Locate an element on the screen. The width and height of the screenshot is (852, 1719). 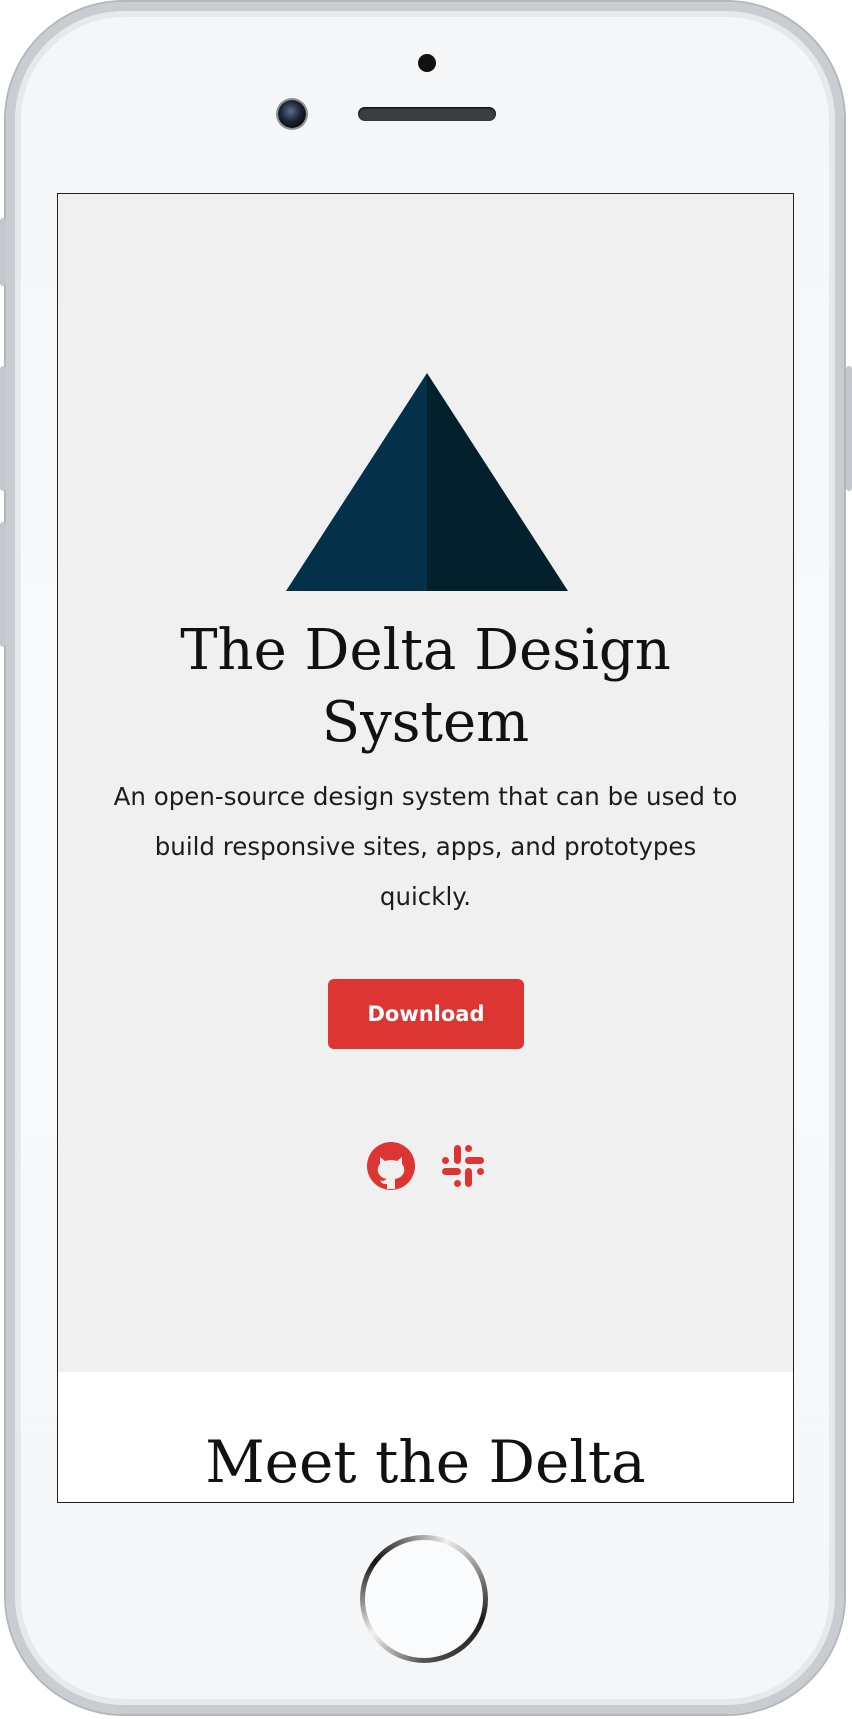
github-icon is located at coordinates (391, 1166).